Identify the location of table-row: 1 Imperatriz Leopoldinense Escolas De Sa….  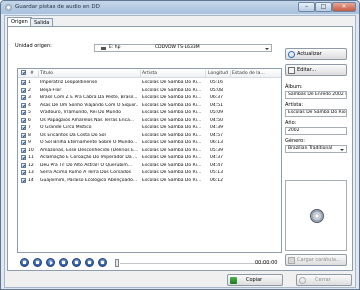
(149, 83).